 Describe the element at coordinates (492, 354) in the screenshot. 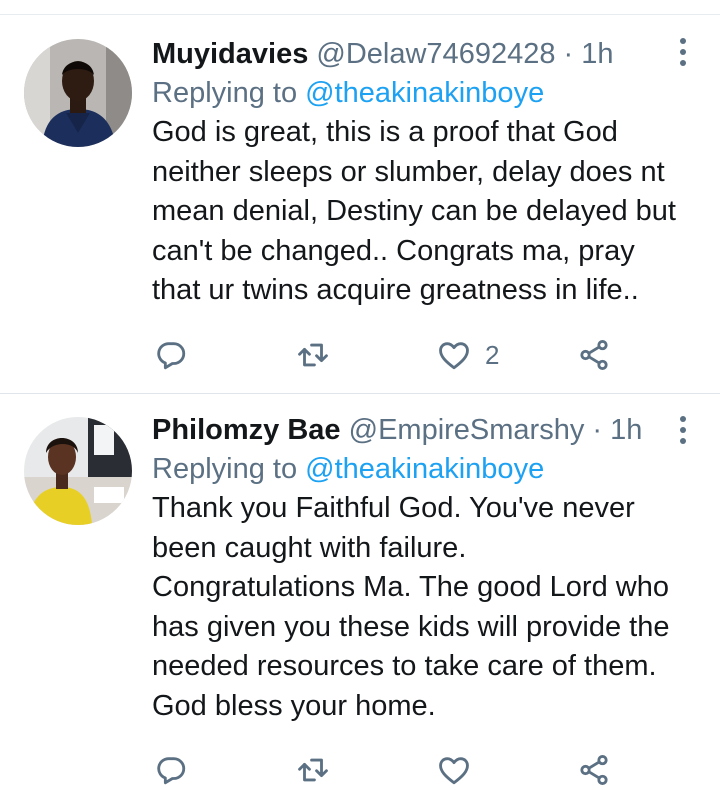

I see `like-count: 2` at that location.